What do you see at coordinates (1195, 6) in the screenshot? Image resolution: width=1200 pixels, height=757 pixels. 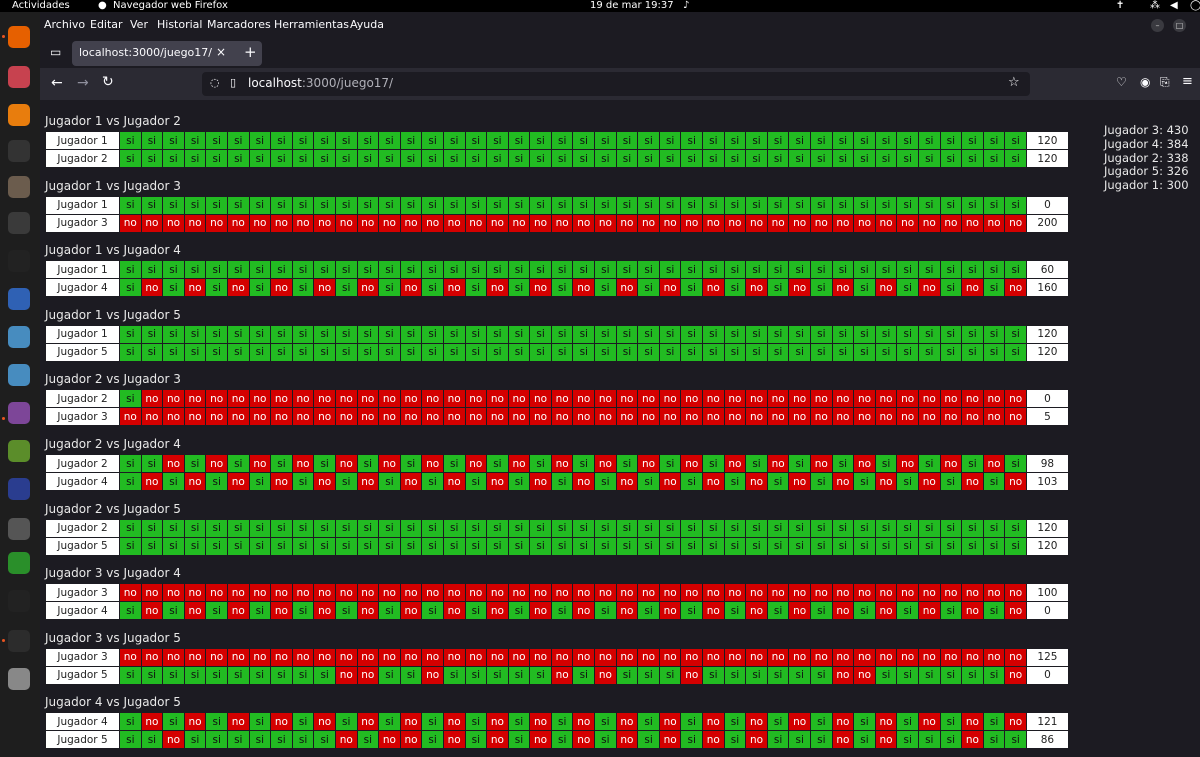 I see `power-icon: ◯` at bounding box center [1195, 6].